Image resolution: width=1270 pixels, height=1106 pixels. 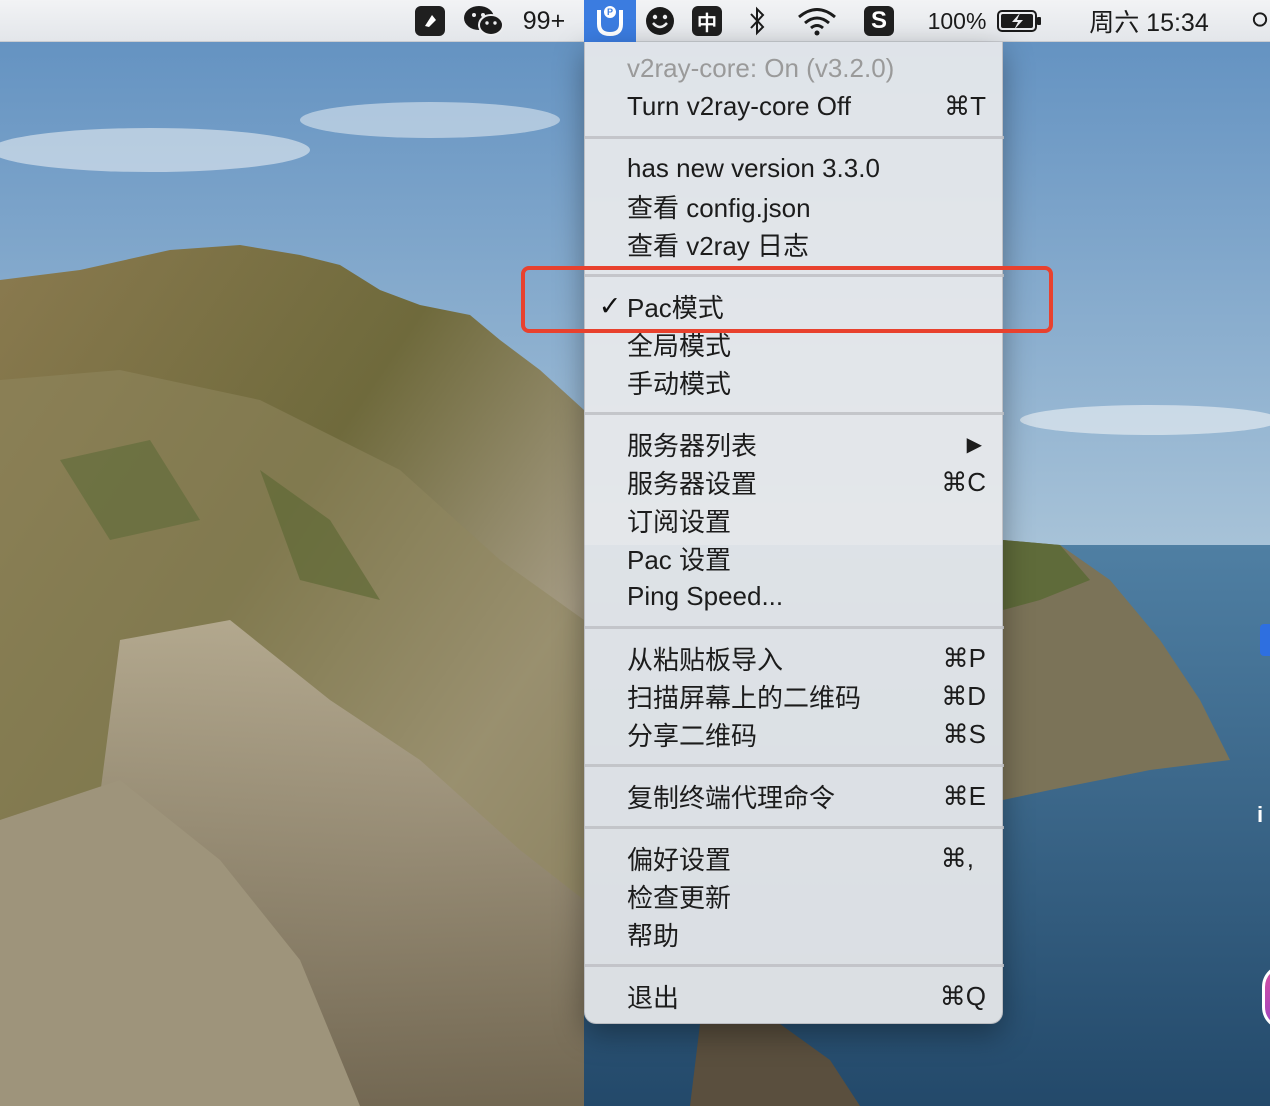 I want to click on menu-item-preferences: 偏好设置 ⌘,, so click(x=794, y=858).